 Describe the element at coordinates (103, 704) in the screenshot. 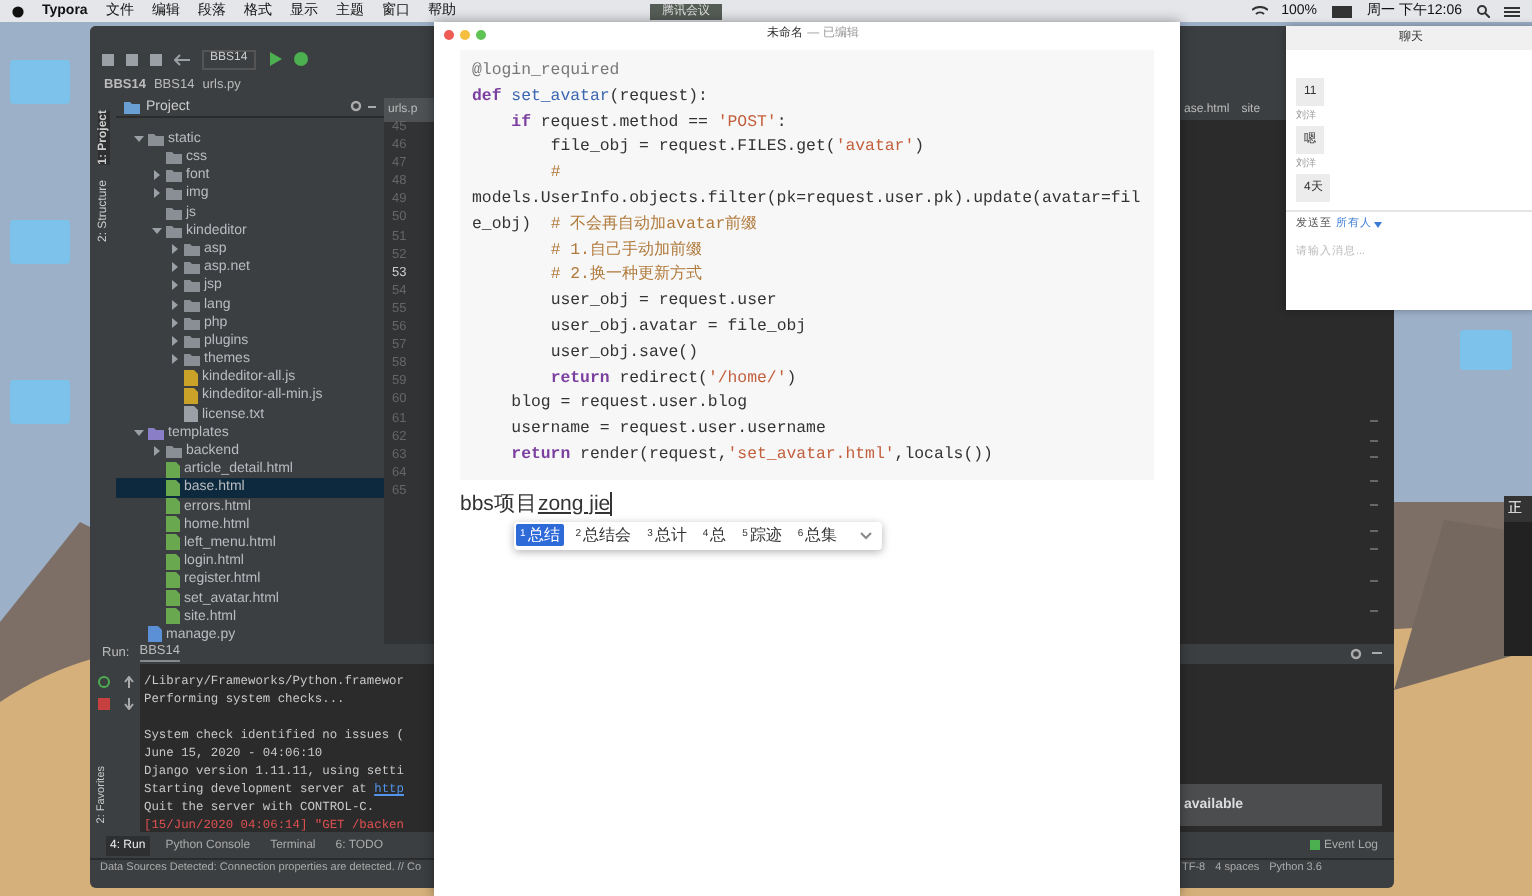

I see `stop-icon` at that location.